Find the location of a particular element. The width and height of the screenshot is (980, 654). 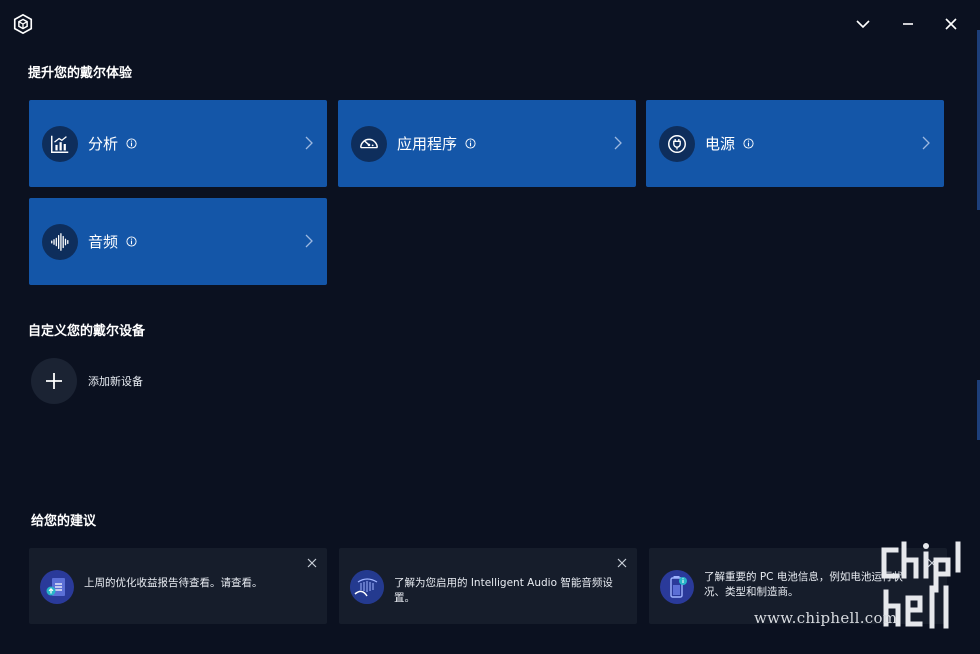

suggestion-text: 了解为您启用的 Intelligent Audio 智能音频设置。 is located at coordinates (503, 590).